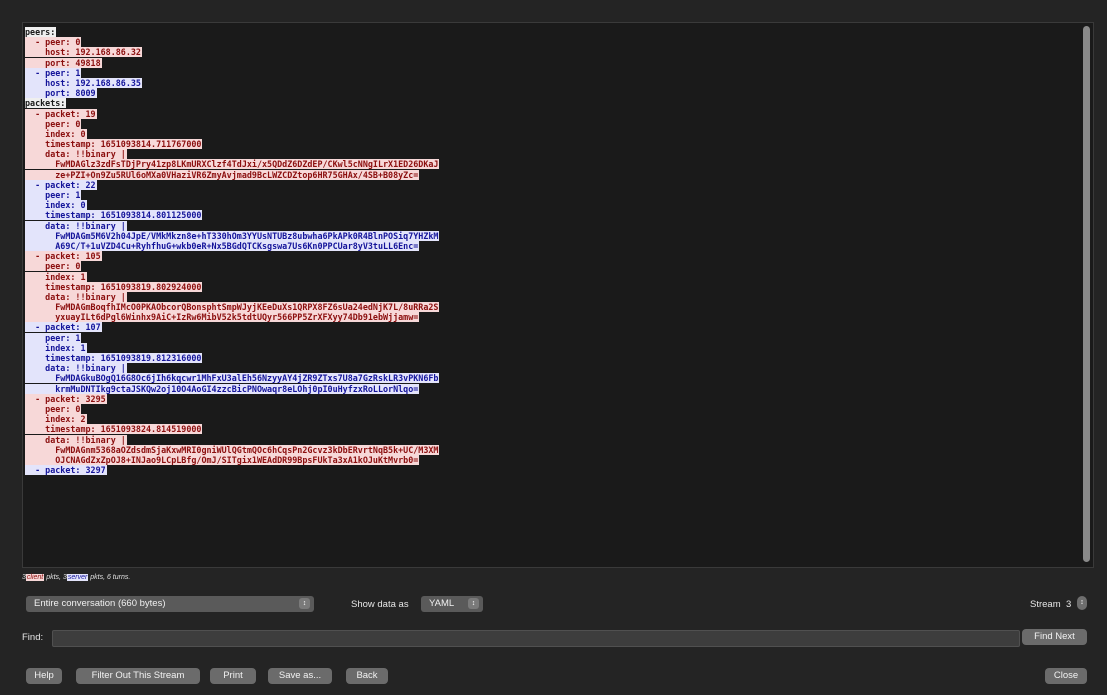  Describe the element at coordinates (550, 429) in the screenshot. I see `client-data-line: timestamp: 1651093824.814519000` at that location.